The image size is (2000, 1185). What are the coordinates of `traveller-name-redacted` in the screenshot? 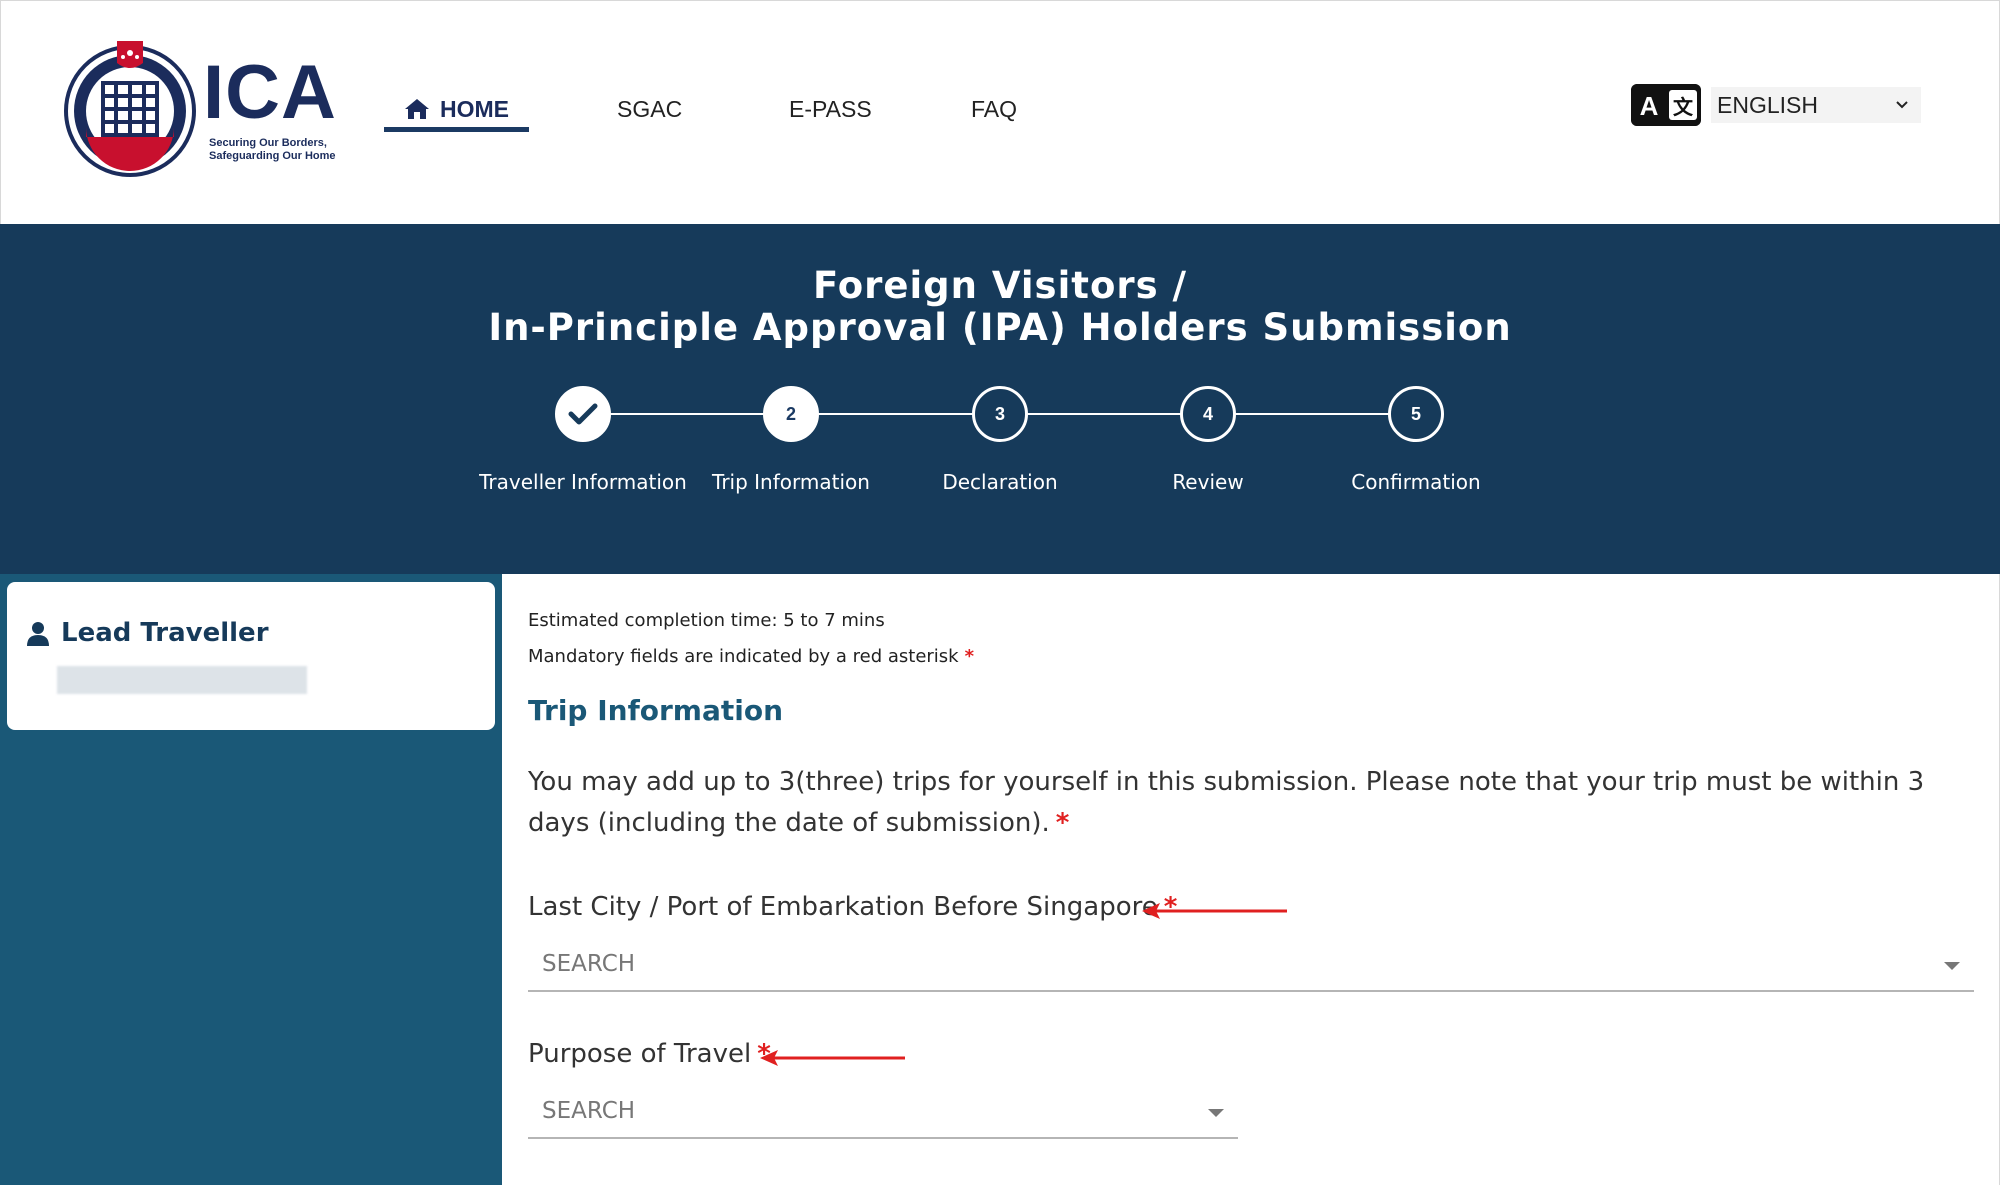 It's located at (182, 680).